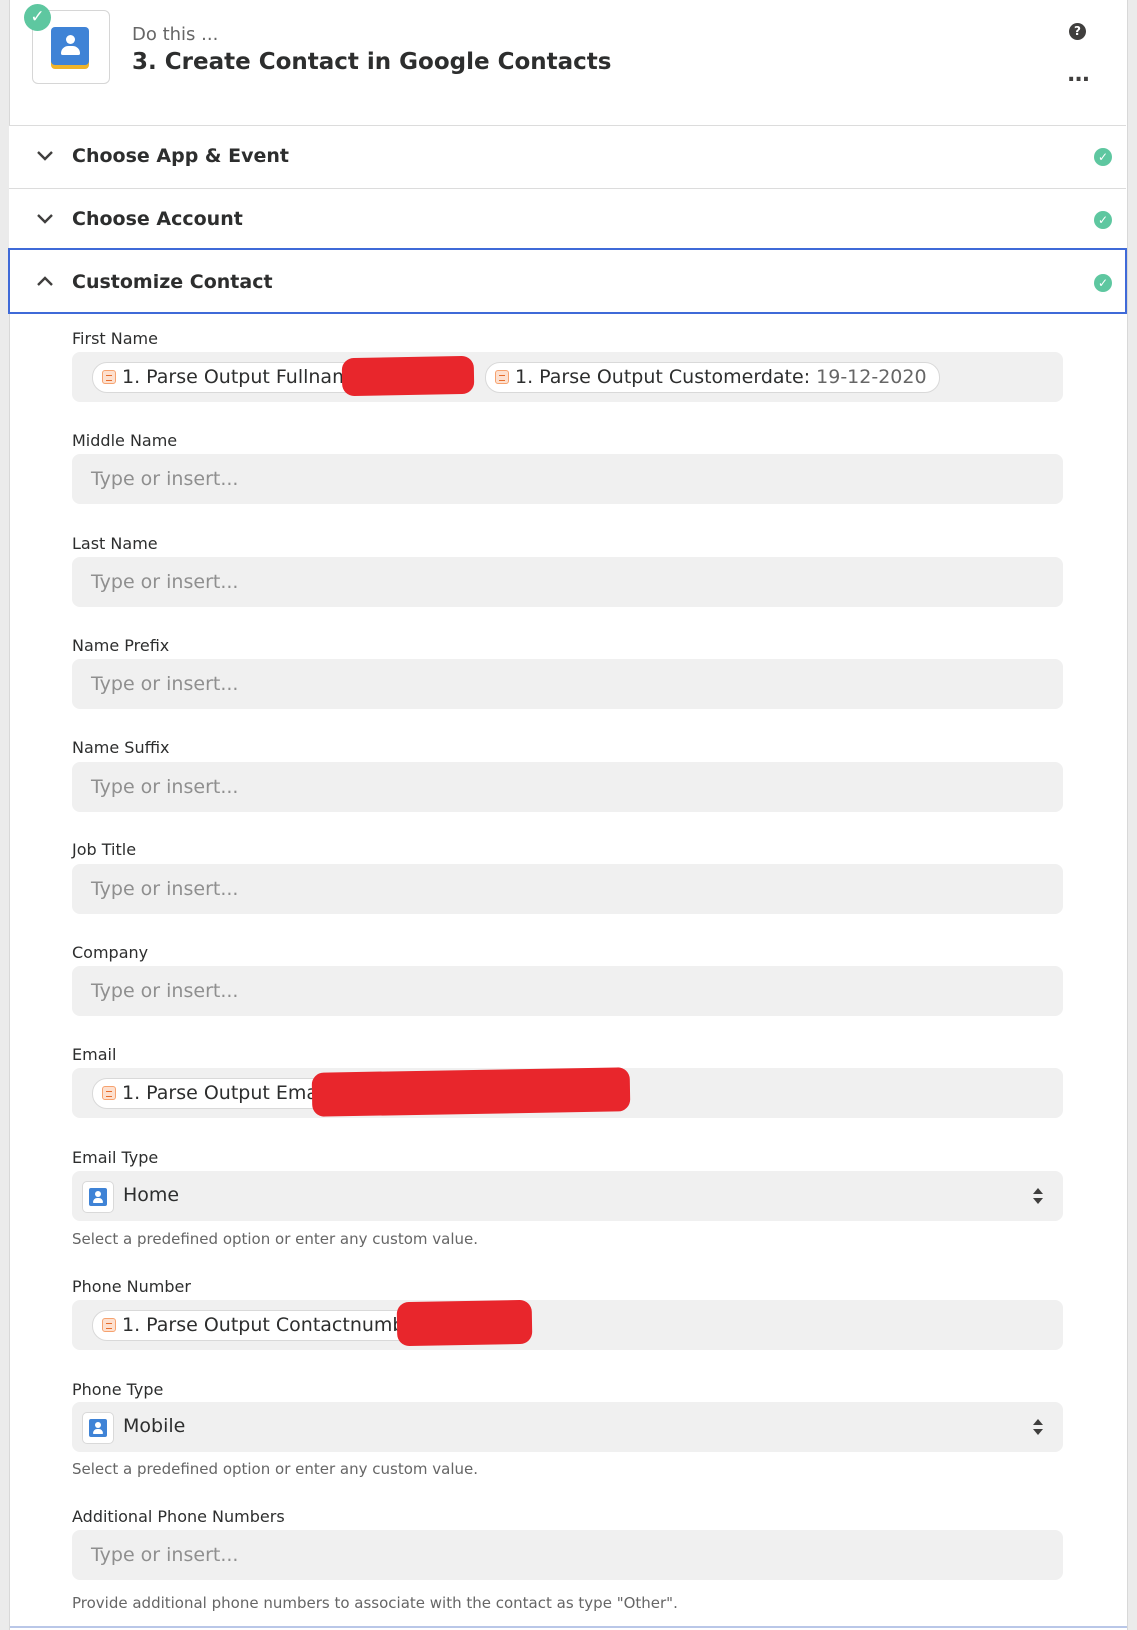 This screenshot has height=1630, width=1137. What do you see at coordinates (118, 1389) in the screenshot?
I see `phone-type-label: Phone Type` at bounding box center [118, 1389].